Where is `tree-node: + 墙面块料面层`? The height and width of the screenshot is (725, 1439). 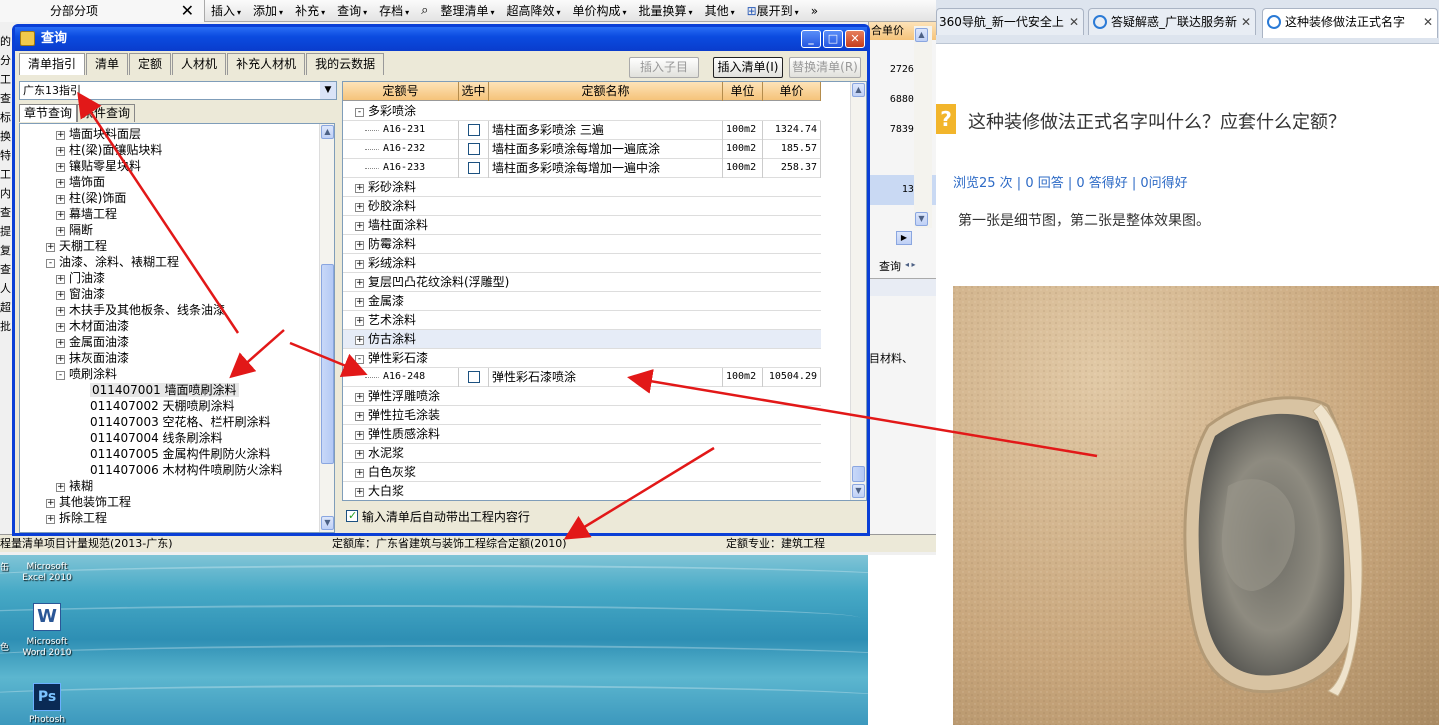 tree-node: + 墙面块料面层 is located at coordinates (98, 134).